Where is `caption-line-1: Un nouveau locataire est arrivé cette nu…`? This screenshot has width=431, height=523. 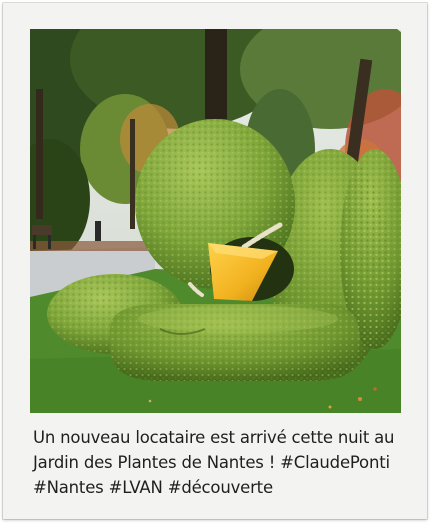 caption-line-1: Un nouveau locataire est arrivé cette nu… is located at coordinates (214, 437).